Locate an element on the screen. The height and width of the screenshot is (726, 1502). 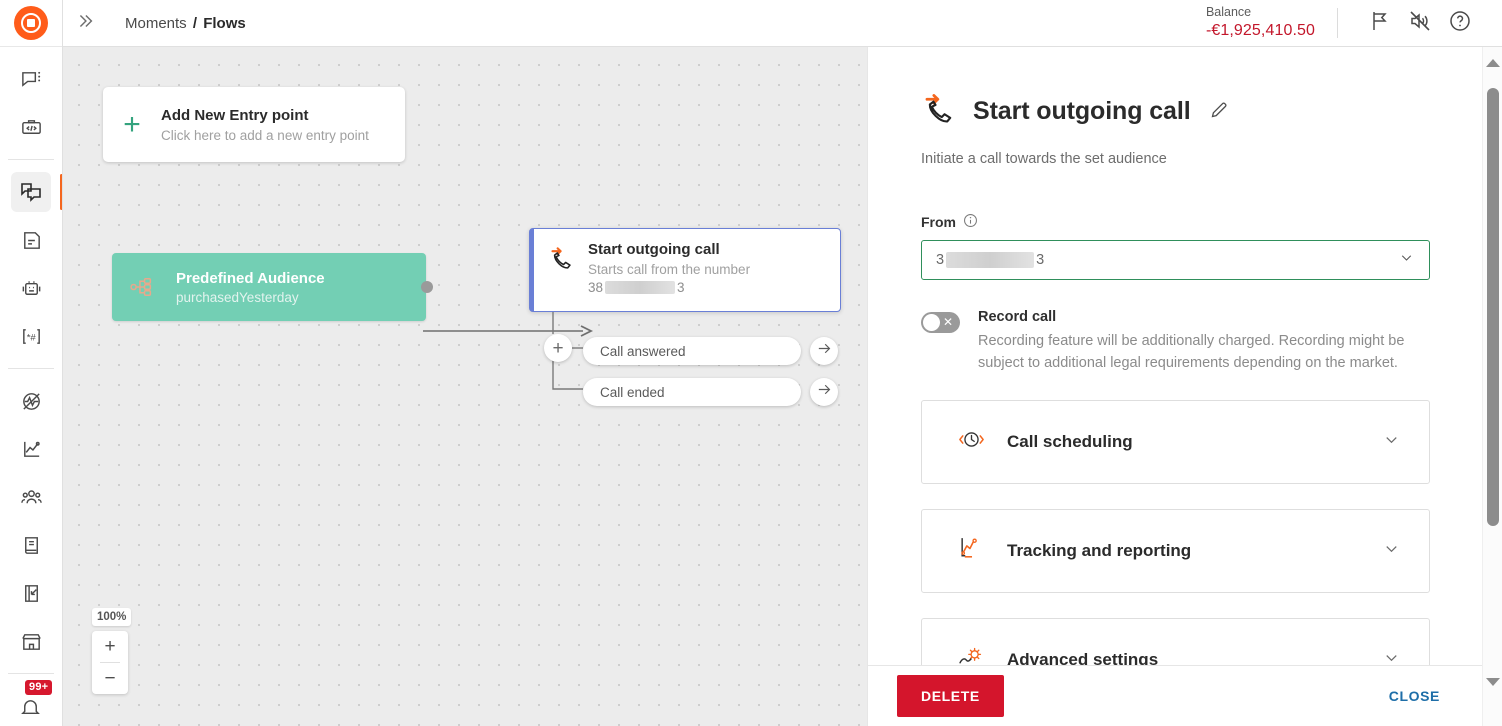
top-bar: Moments / Flows Balance -€1,925,410.50 is located at coordinates (782, 23).